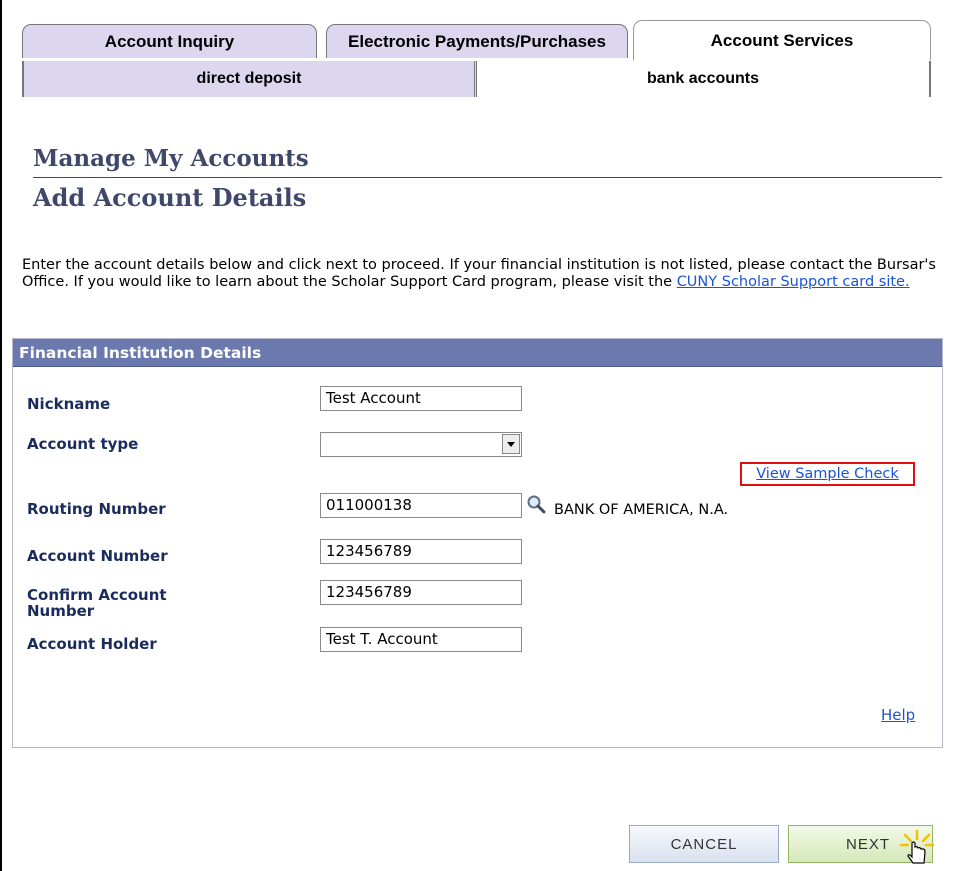 The height and width of the screenshot is (871, 974). What do you see at coordinates (171, 158) in the screenshot?
I see `page-title: Manage My Accounts` at bounding box center [171, 158].